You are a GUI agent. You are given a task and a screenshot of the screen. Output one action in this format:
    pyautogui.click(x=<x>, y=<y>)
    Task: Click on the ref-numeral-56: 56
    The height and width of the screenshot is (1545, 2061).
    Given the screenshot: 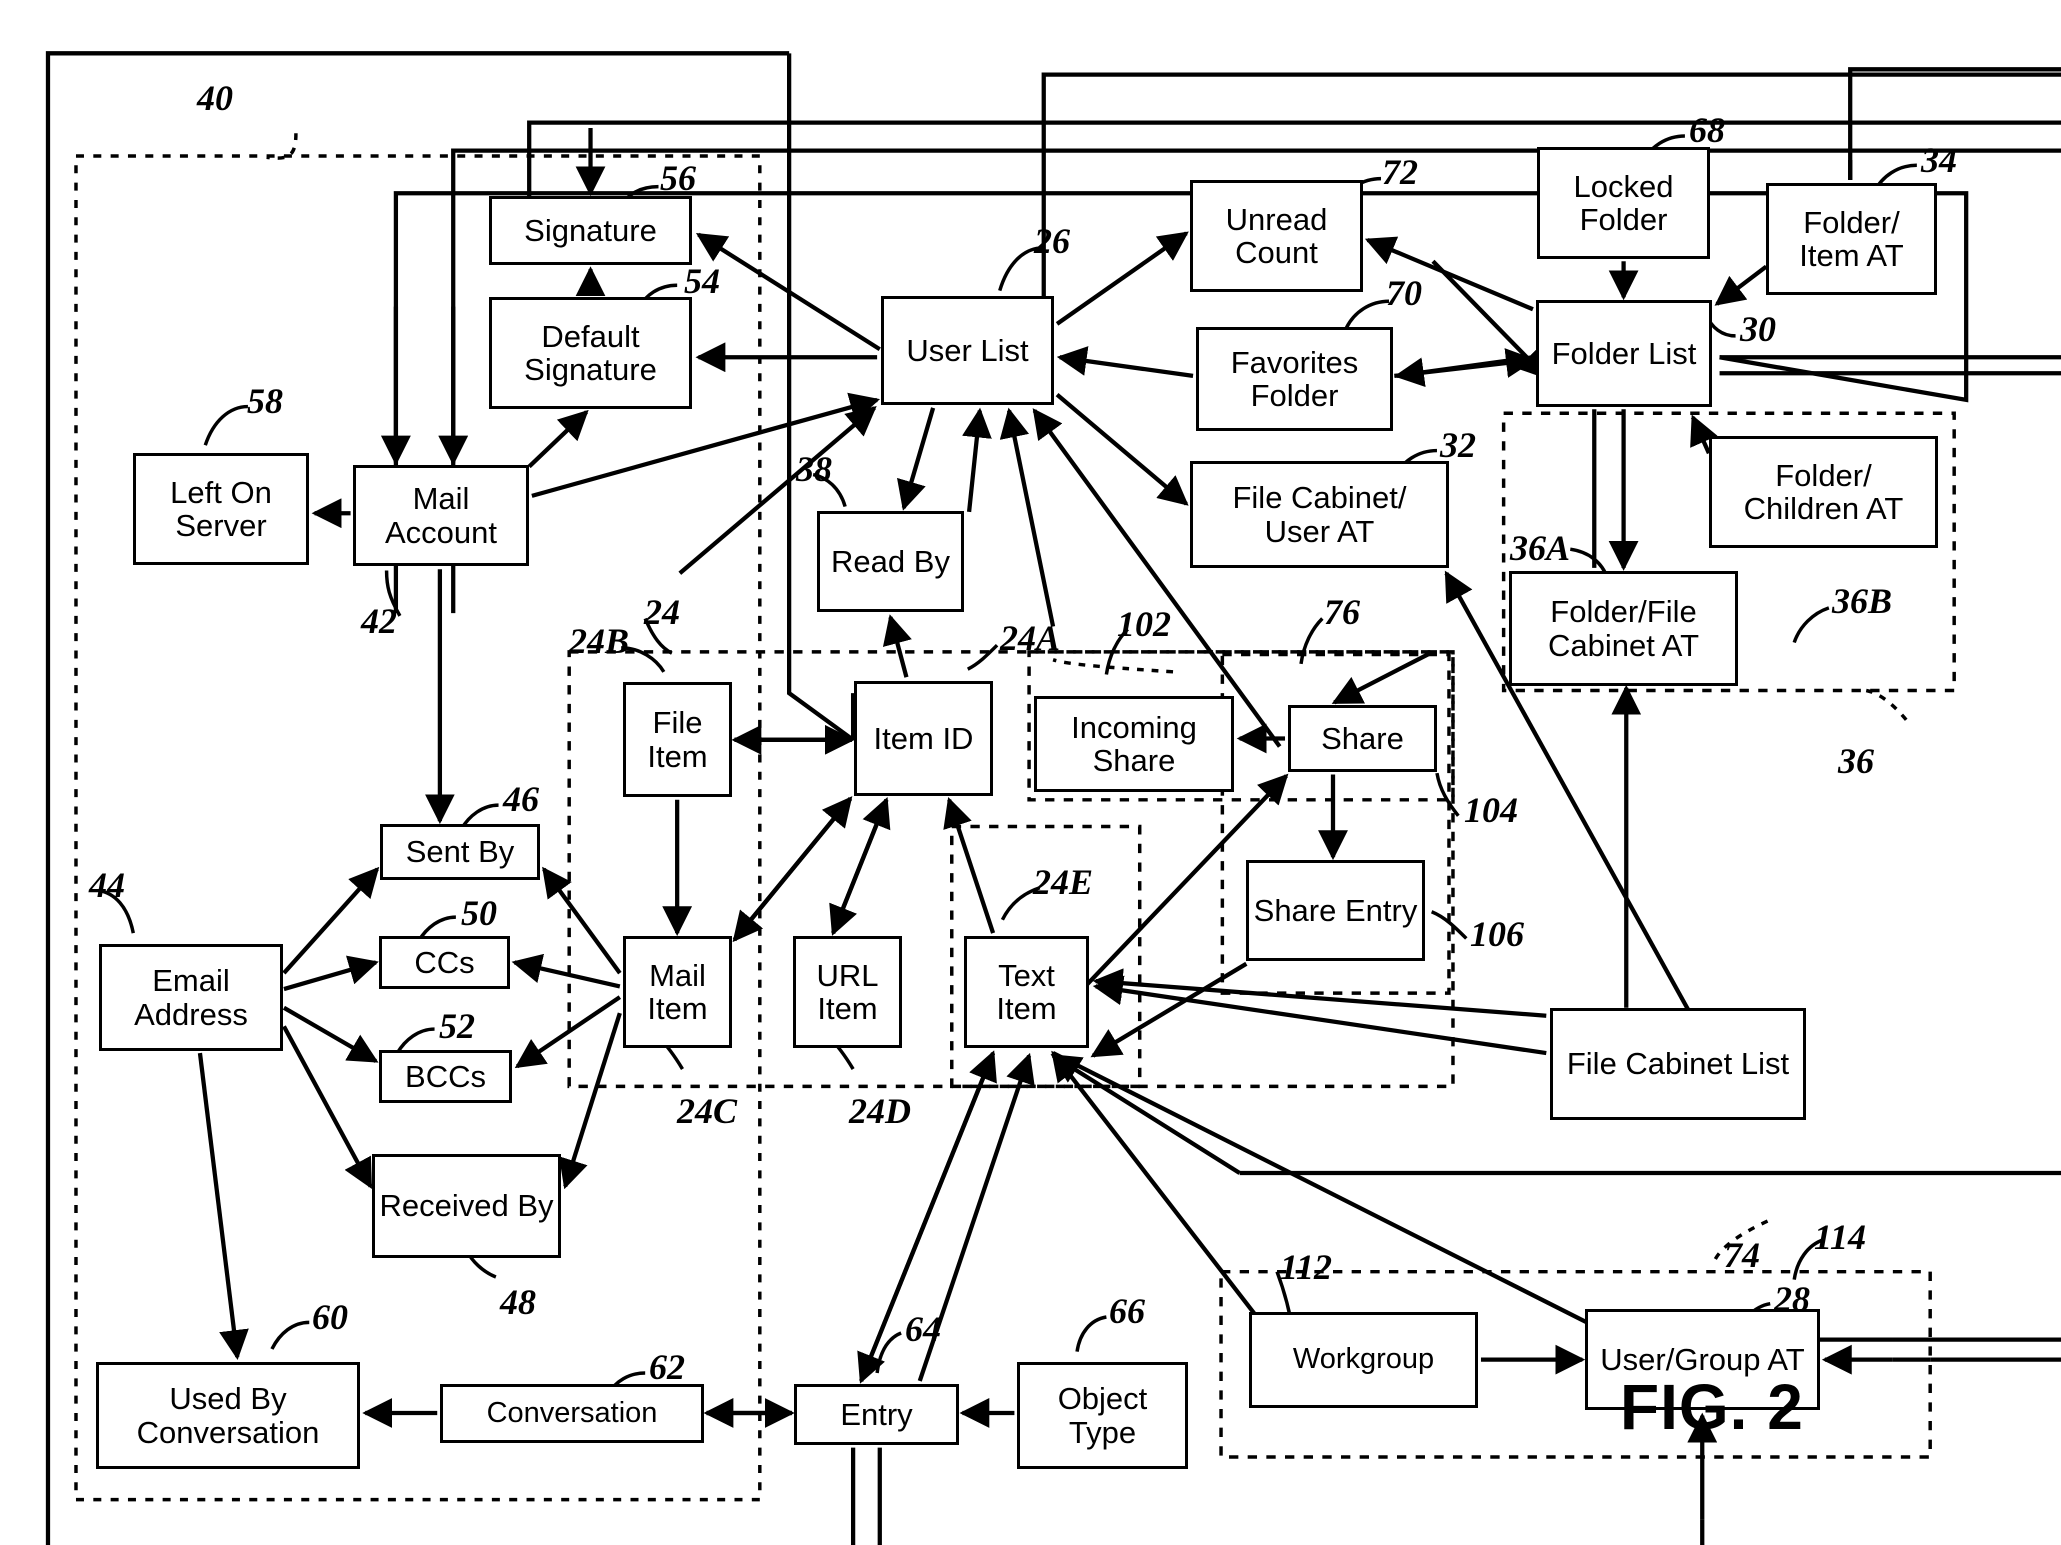 What is the action you would take?
    pyautogui.click(x=678, y=178)
    